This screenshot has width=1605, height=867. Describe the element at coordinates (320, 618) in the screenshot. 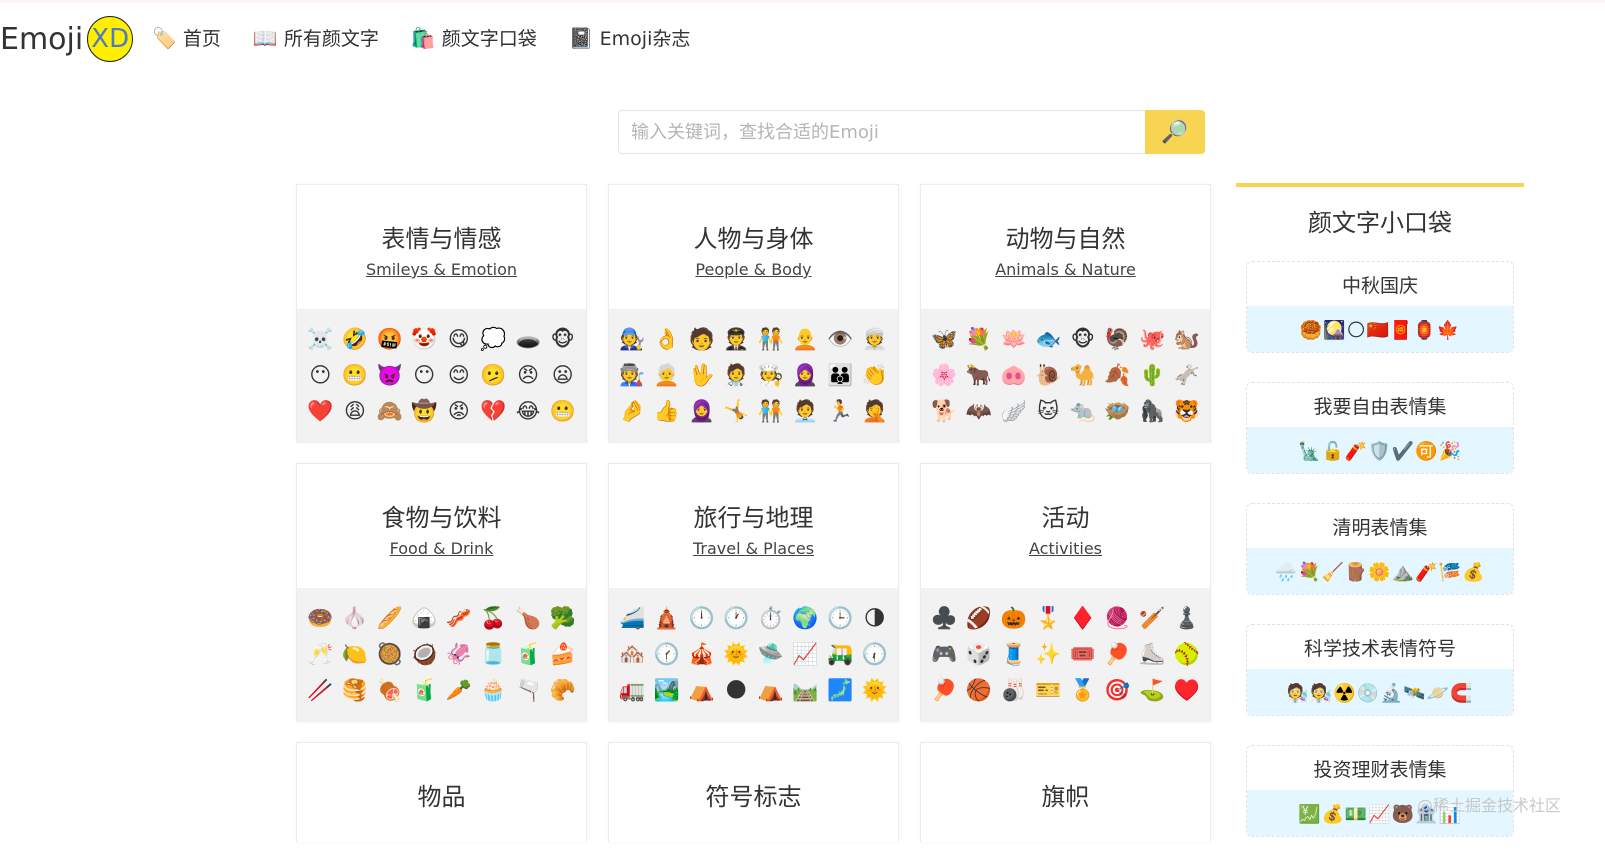

I see `emoji-glyph: 🍩` at that location.